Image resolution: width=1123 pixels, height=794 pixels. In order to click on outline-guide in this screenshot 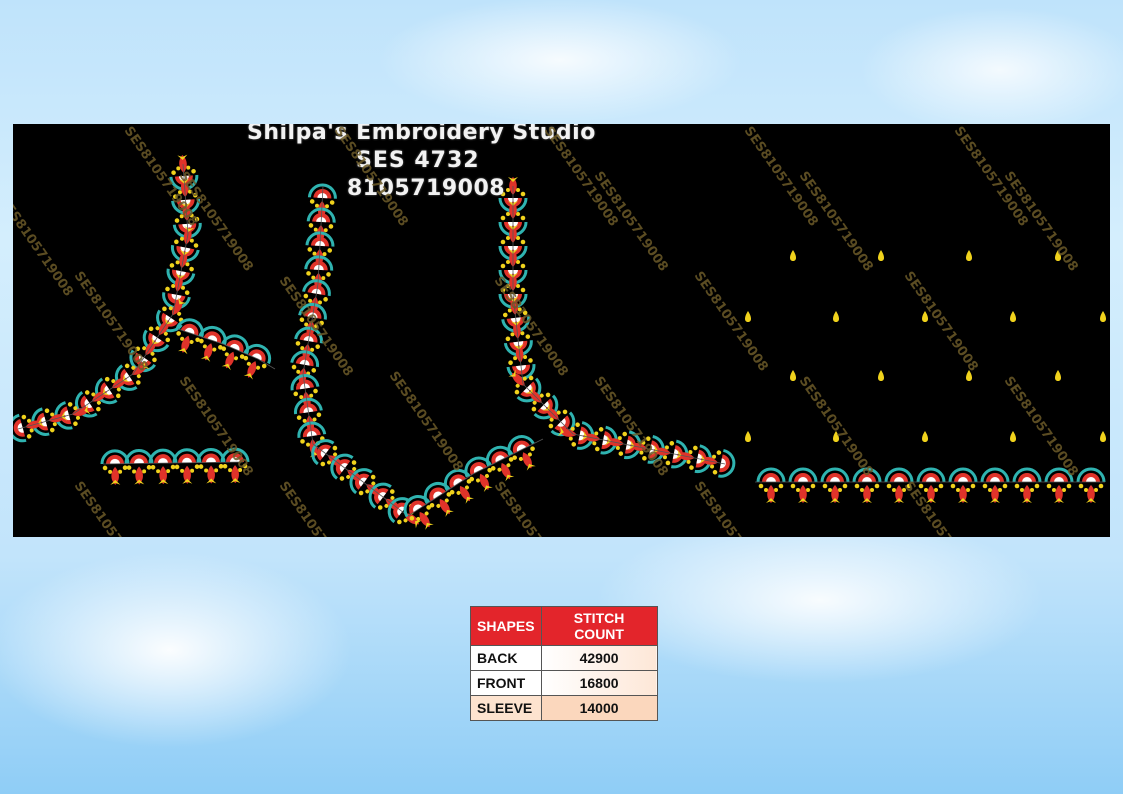, I will do `click(475, 477)`.